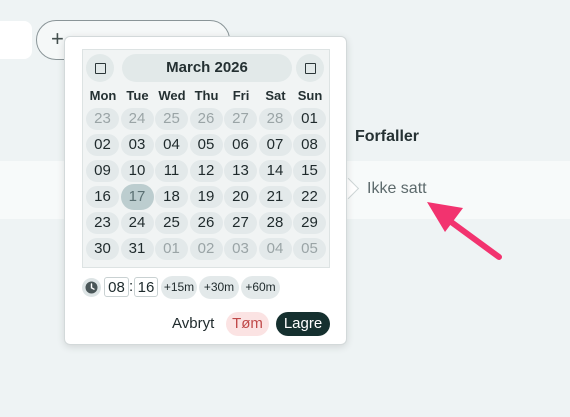 The image size is (570, 417). I want to click on day-cell: 21, so click(275, 197).